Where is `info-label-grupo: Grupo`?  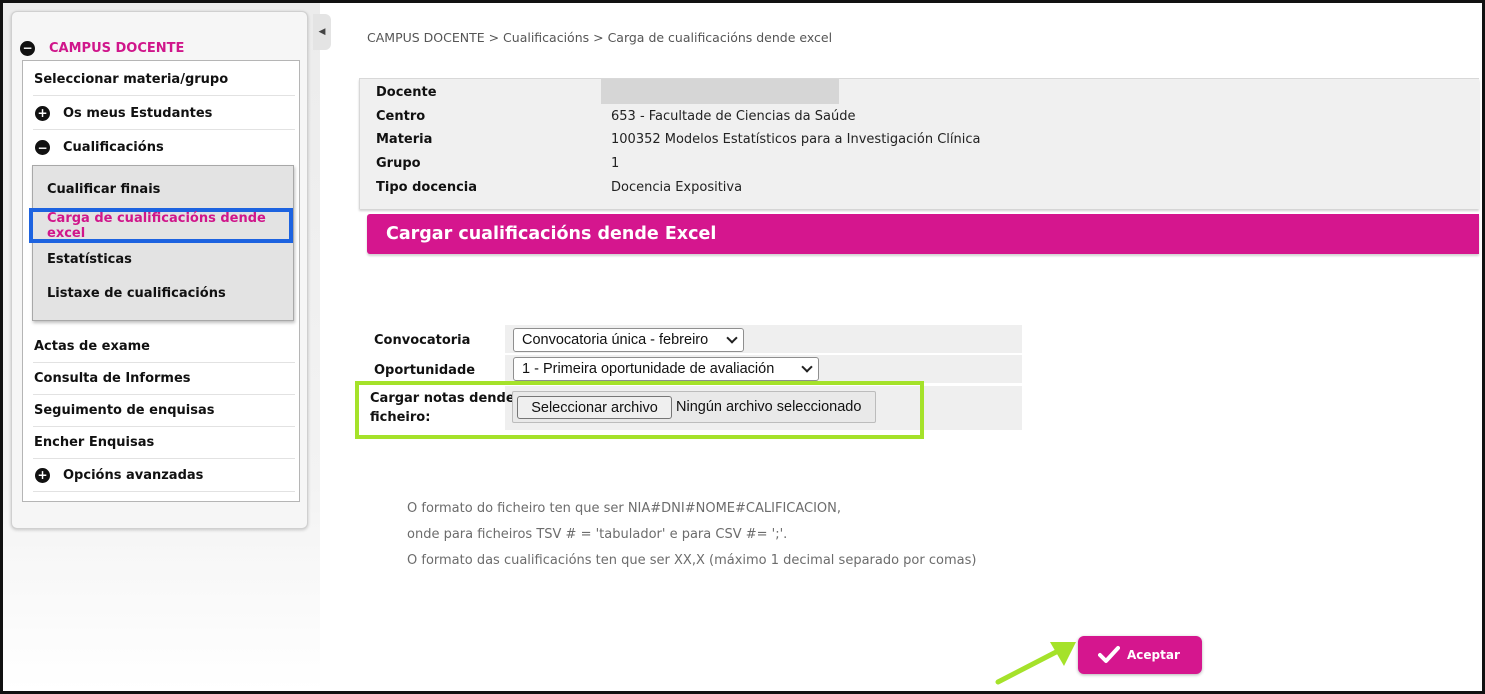 info-label-grupo: Grupo is located at coordinates (398, 163).